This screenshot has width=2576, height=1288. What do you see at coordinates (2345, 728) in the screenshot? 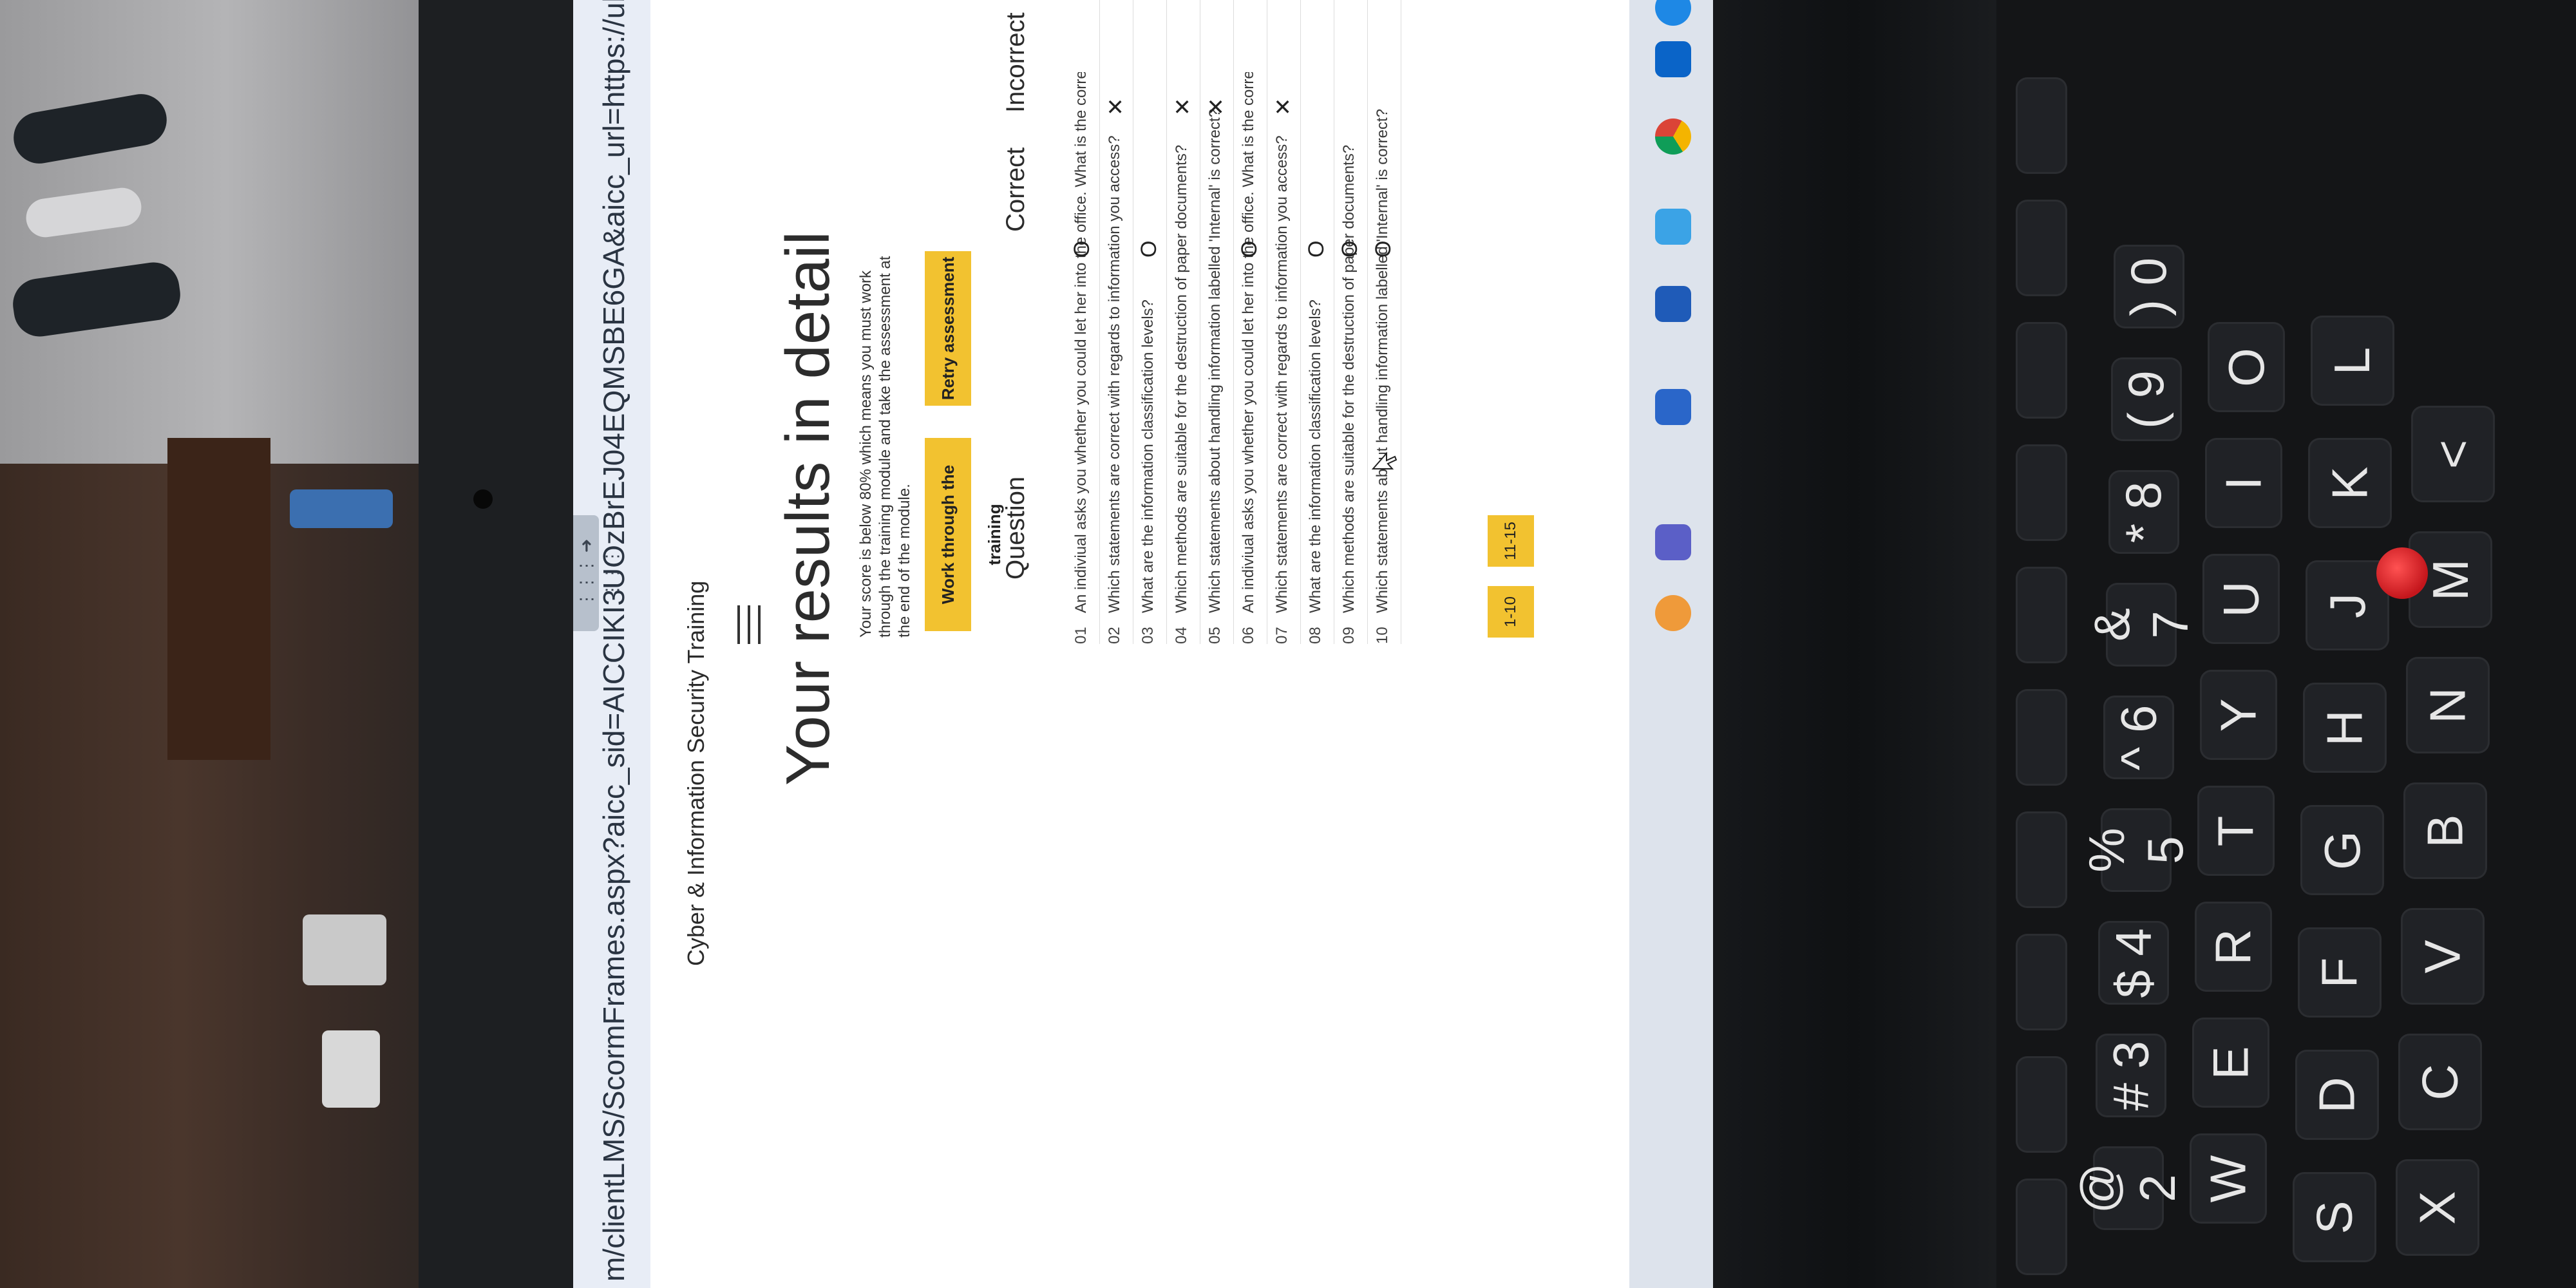
I see `keyboard-key: H` at bounding box center [2345, 728].